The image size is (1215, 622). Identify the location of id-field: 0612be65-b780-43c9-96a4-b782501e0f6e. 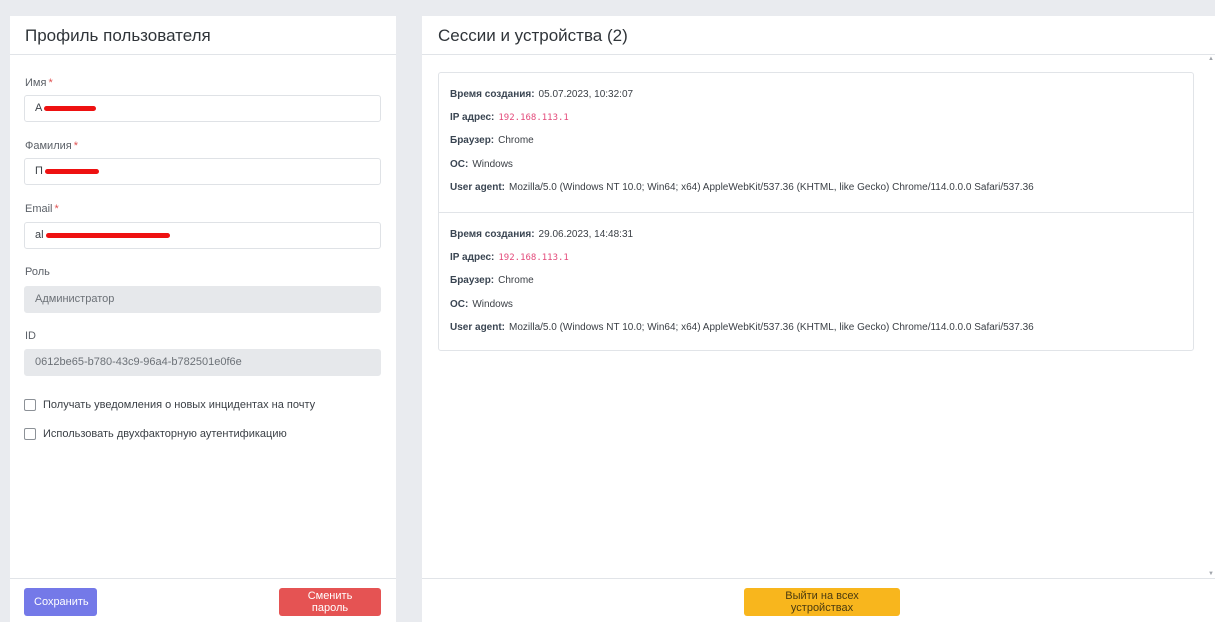
(202, 362).